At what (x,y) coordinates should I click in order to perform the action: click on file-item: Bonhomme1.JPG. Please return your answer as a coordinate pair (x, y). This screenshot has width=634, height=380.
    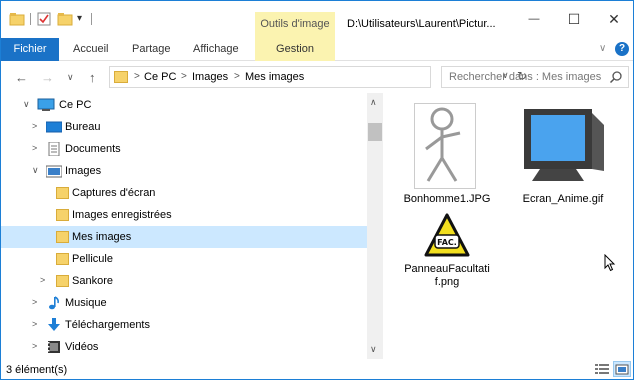
    Looking at the image, I should click on (447, 156).